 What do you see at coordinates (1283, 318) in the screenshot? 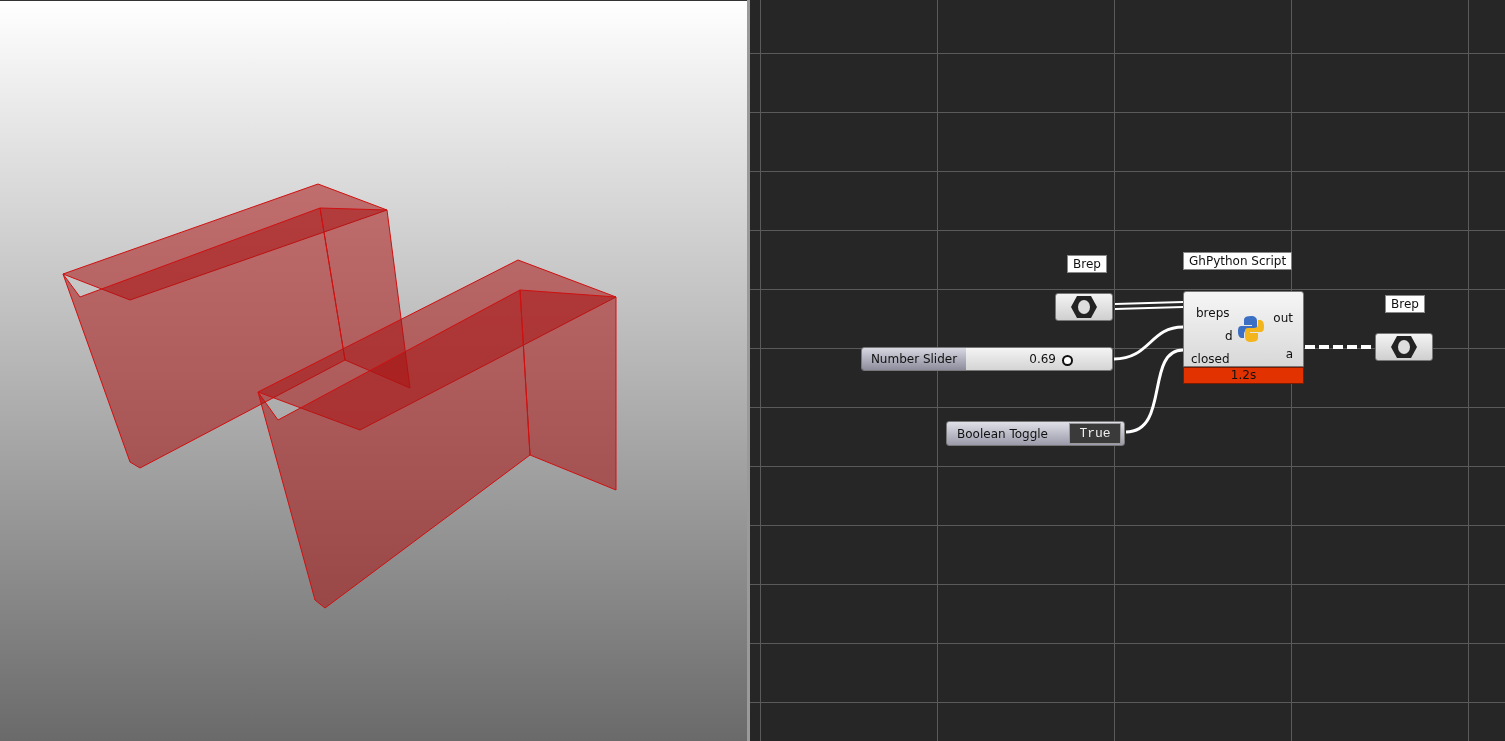
I see `output-parameter: out` at bounding box center [1283, 318].